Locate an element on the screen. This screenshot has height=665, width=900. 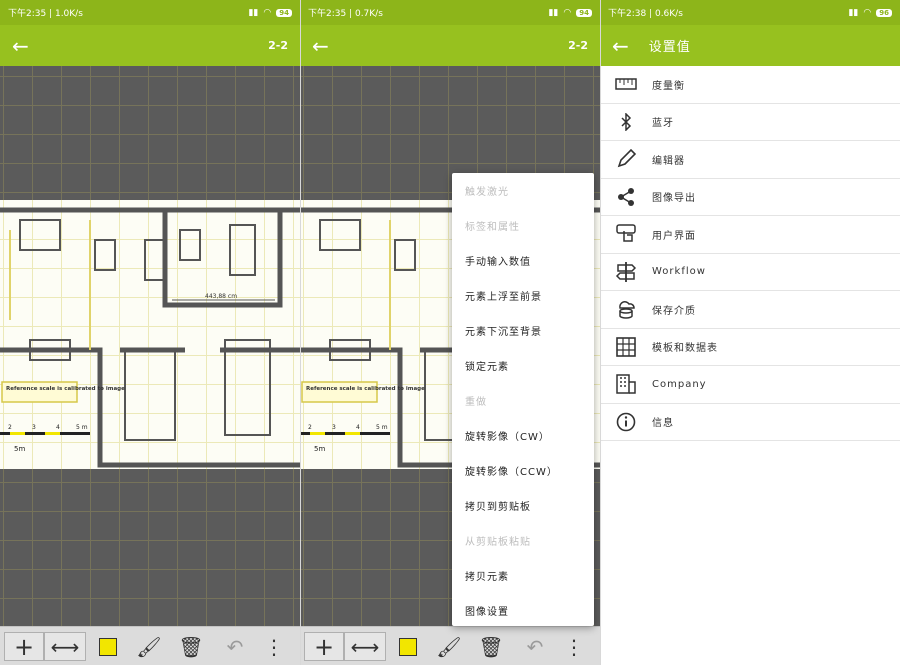
settings-item-label: 蓝牙 is located at coordinates (663, 124).